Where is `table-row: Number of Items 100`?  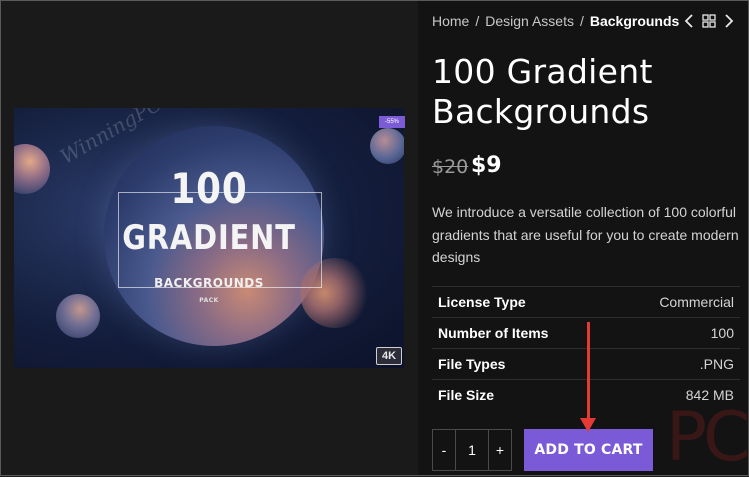 table-row: Number of Items 100 is located at coordinates (586, 333).